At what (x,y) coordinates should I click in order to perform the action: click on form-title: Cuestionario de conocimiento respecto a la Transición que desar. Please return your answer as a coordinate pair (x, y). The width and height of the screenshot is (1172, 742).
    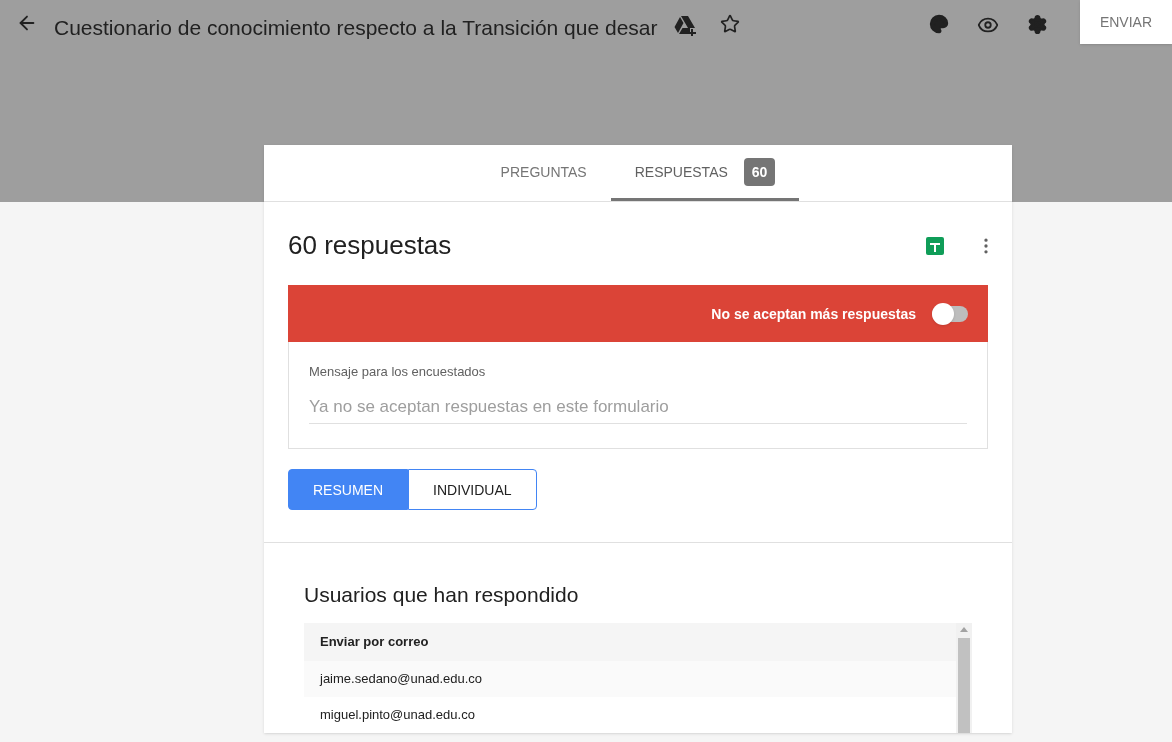
    Looking at the image, I should click on (356, 28).